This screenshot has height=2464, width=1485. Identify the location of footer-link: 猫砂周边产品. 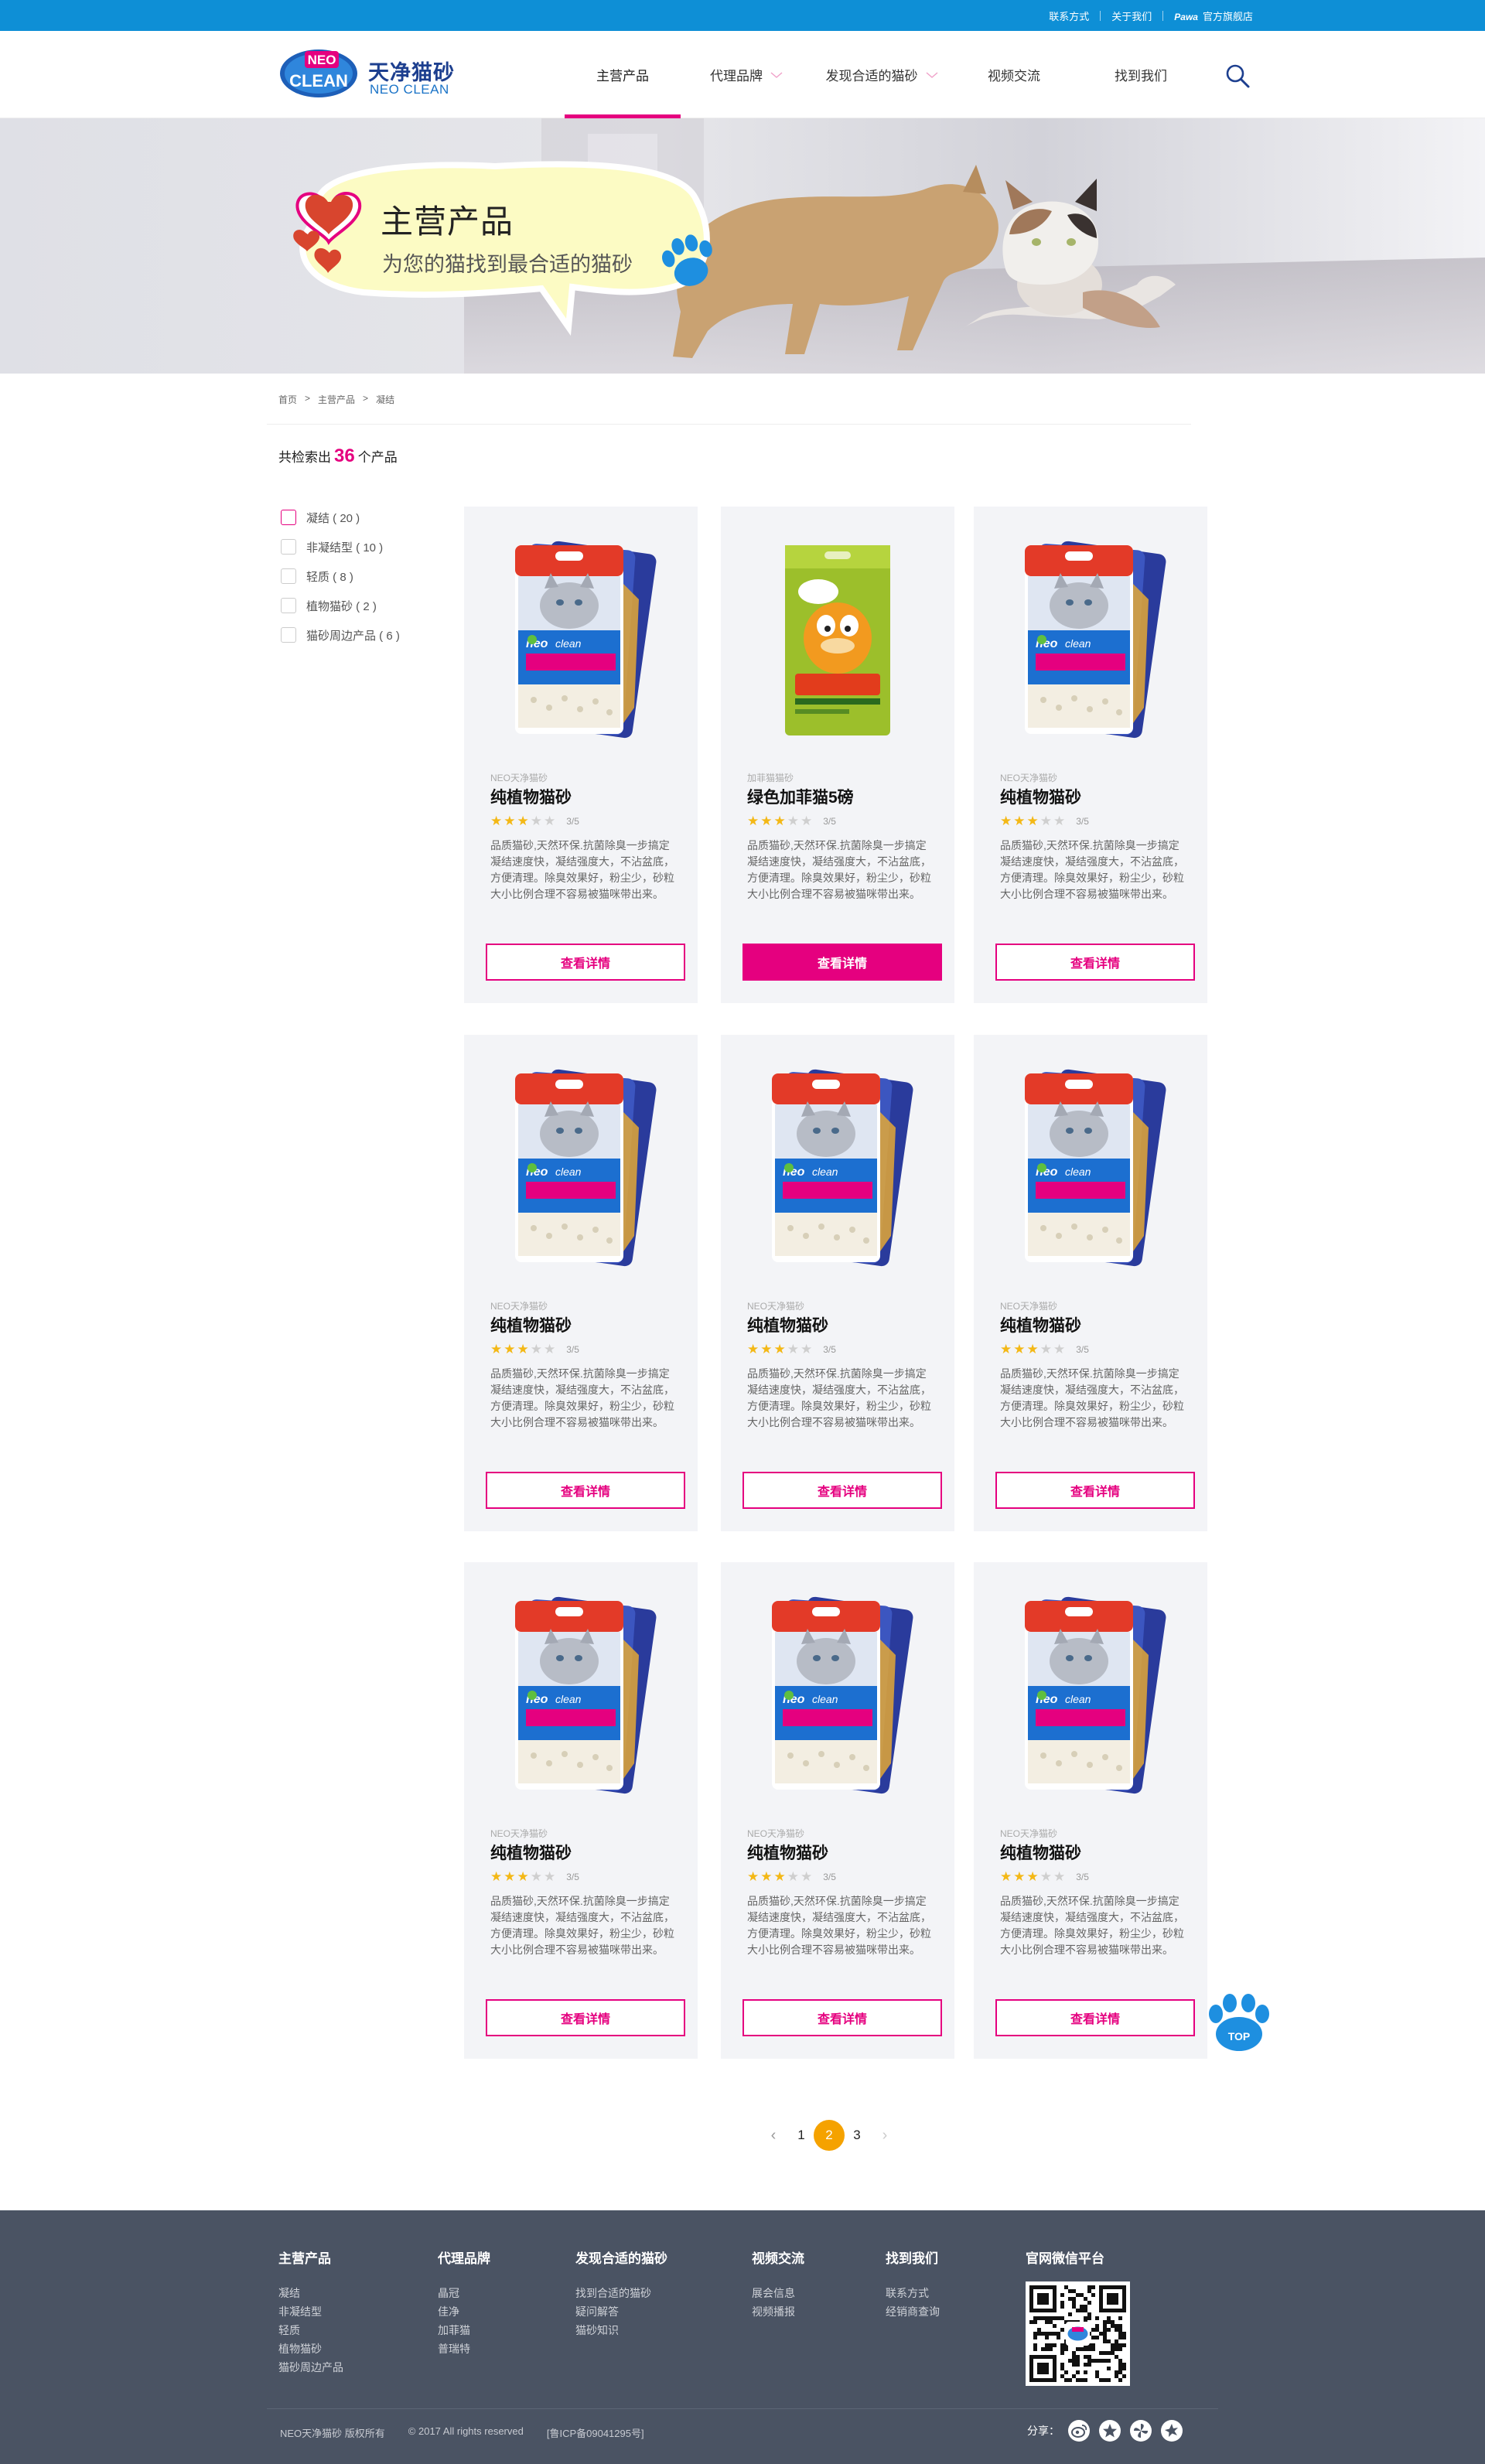
(311, 2367).